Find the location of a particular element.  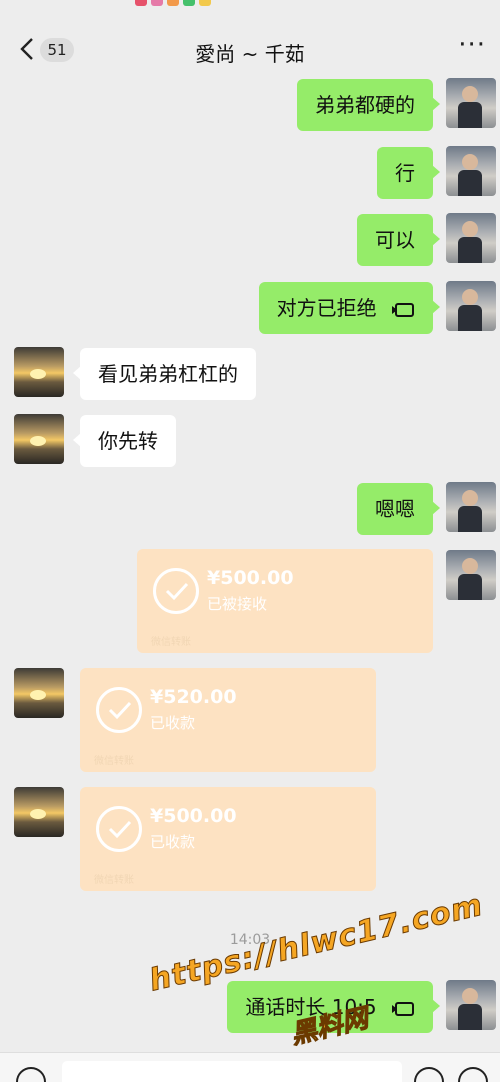

input-bar is located at coordinates (250, 1067).